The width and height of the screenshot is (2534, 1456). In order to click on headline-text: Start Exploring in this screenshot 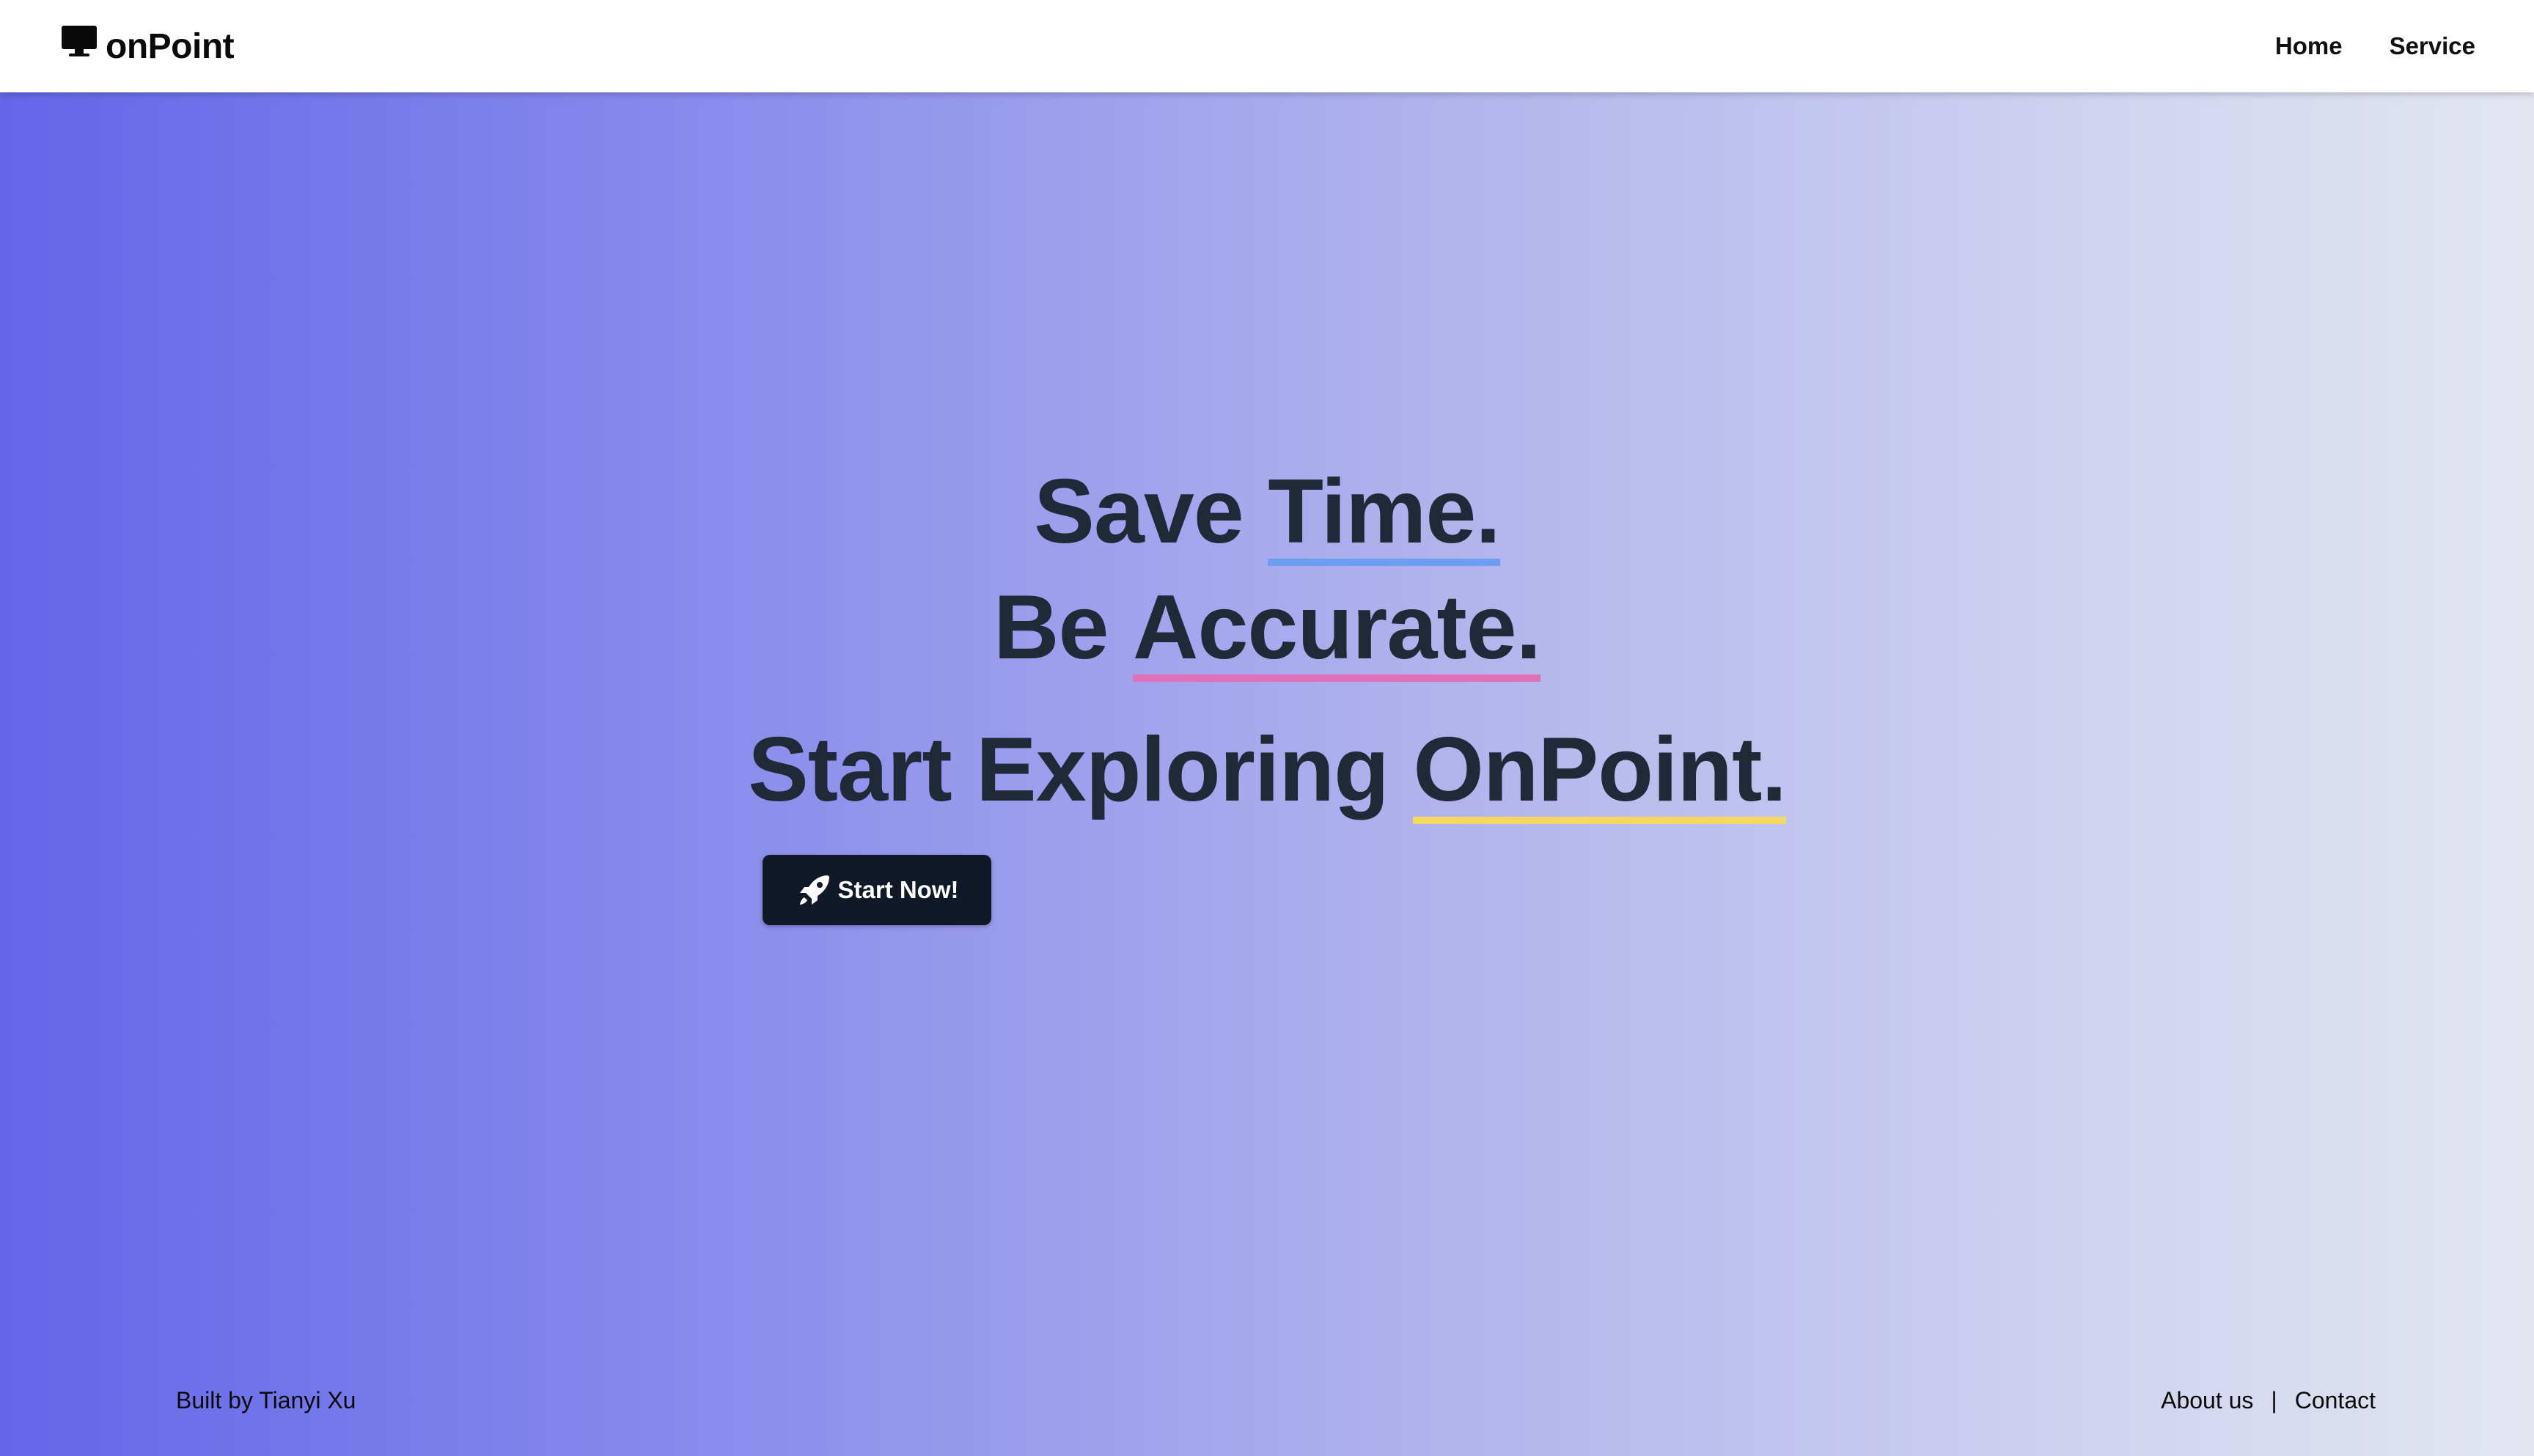, I will do `click(1081, 769)`.